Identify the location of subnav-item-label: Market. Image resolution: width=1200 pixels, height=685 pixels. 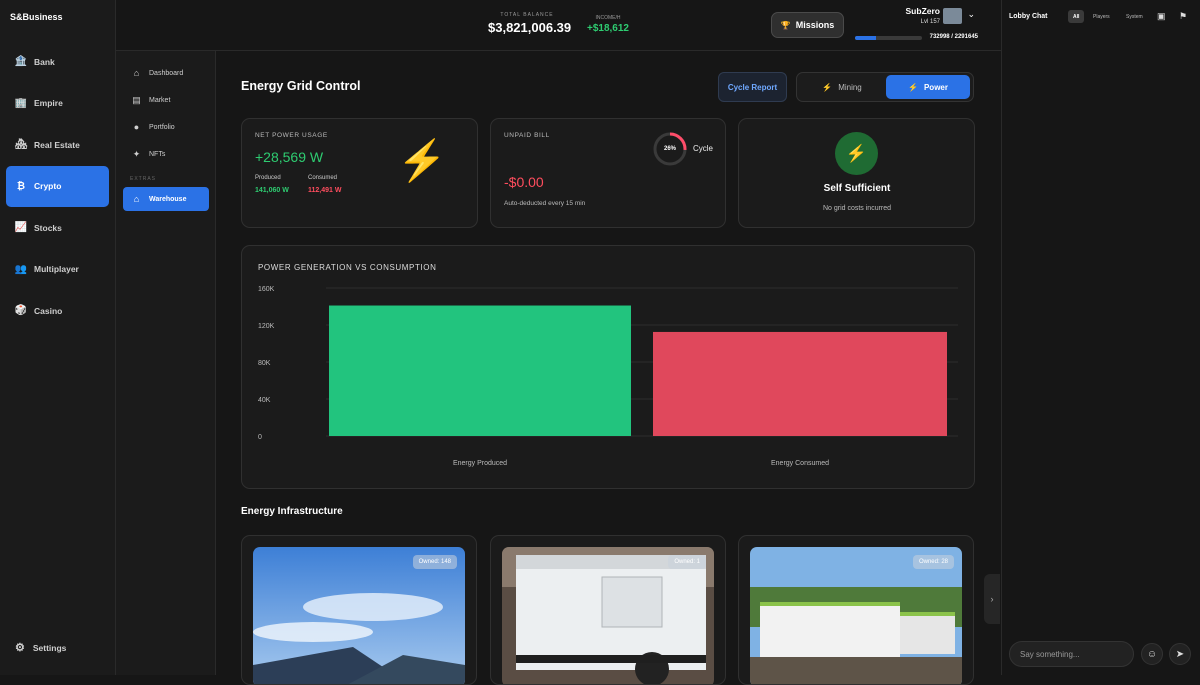
(160, 100).